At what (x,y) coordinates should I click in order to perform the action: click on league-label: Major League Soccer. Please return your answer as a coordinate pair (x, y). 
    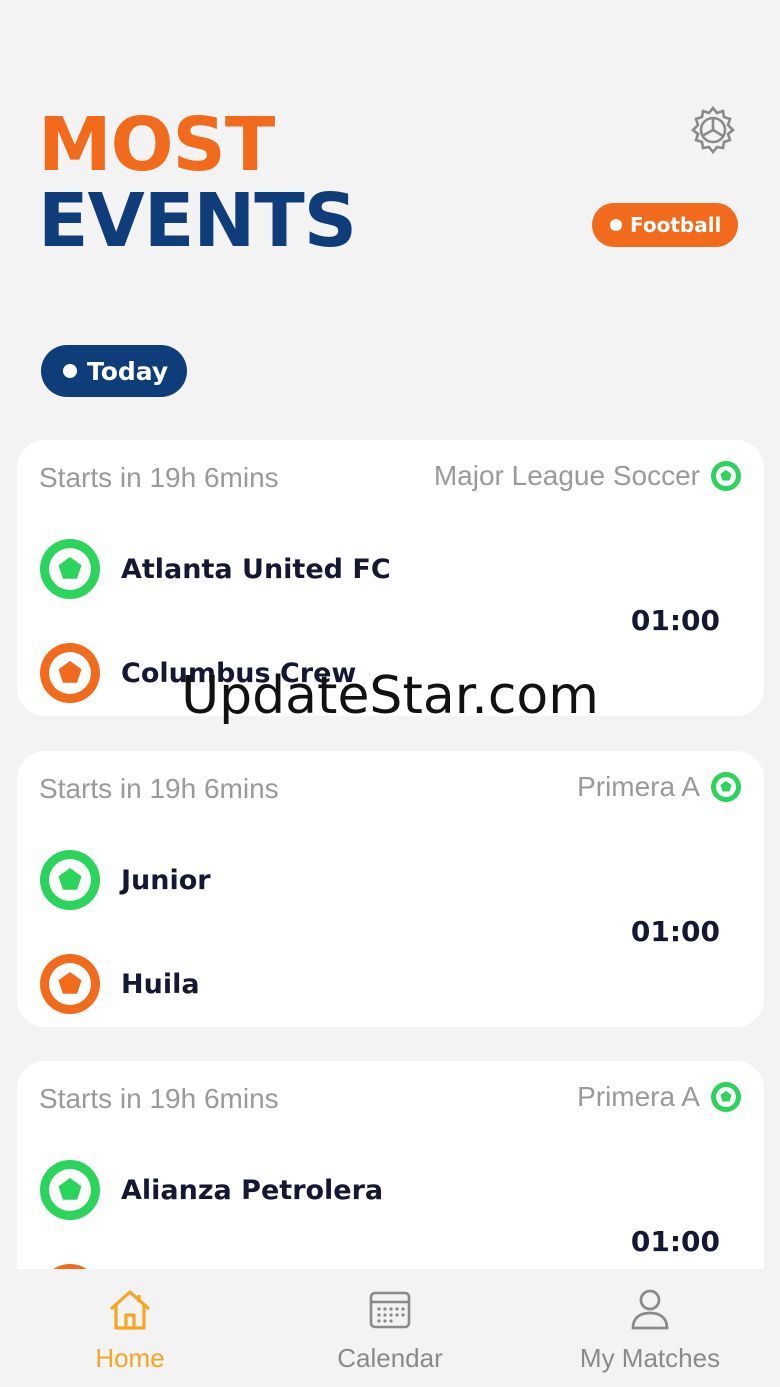
    Looking at the image, I should click on (588, 476).